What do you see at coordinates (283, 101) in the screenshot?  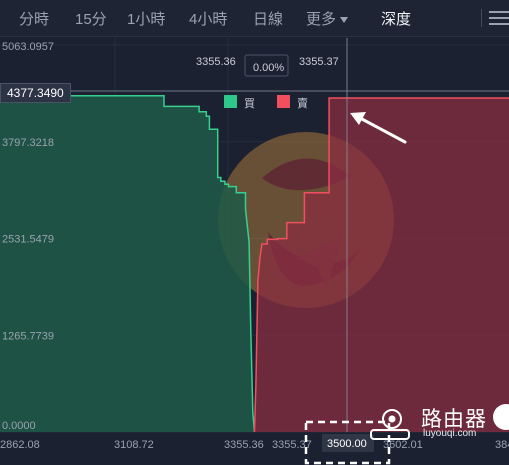 I see `legend-sell-swatch` at bounding box center [283, 101].